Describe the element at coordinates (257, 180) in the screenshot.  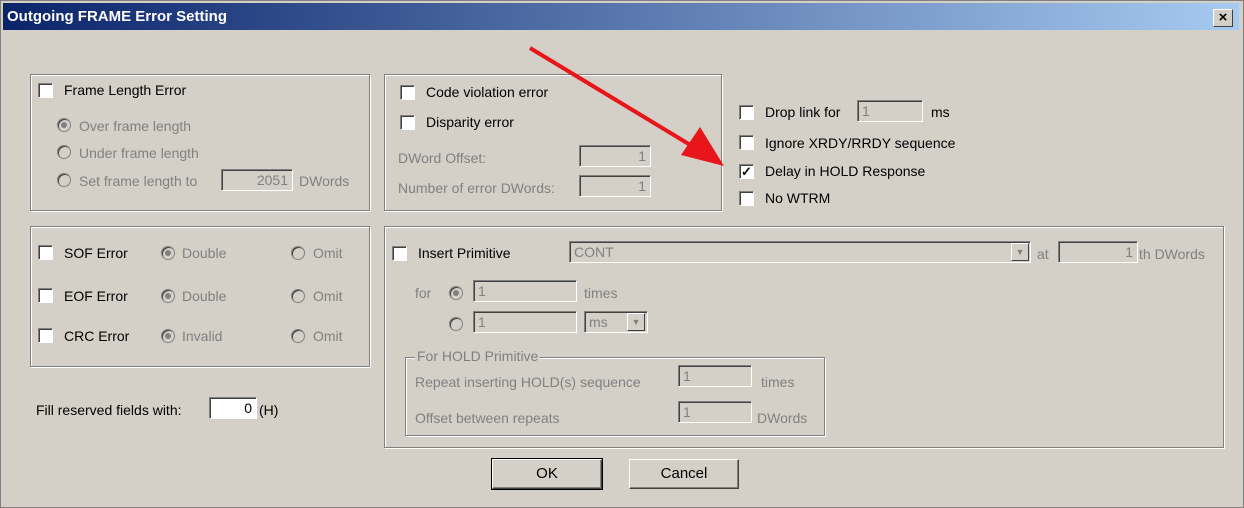
I see `frame-length-input: 2051` at that location.